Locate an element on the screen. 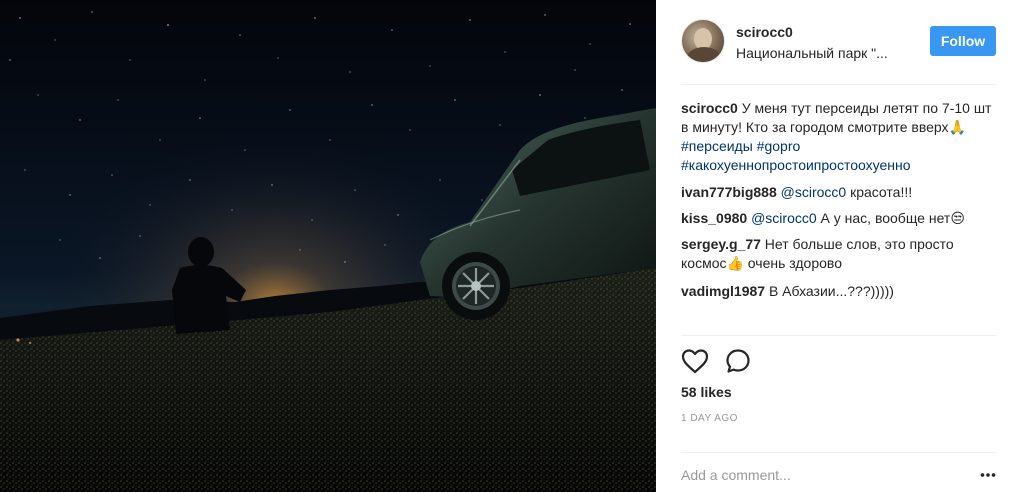 The width and height of the screenshot is (1022, 493). add-comment-bar is located at coordinates (838, 473).